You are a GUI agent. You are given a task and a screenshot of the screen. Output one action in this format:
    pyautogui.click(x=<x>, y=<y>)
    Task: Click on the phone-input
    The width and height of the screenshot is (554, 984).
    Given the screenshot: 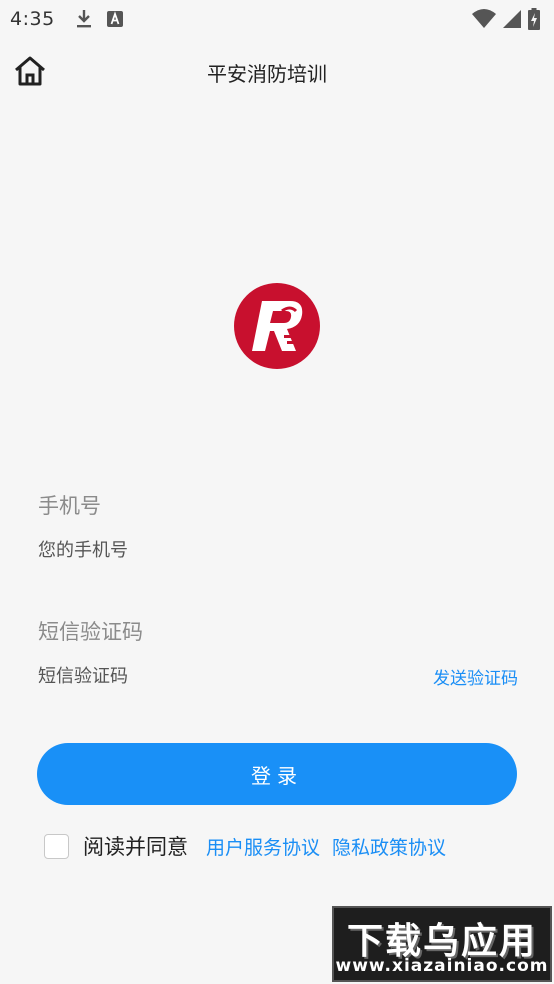 What is the action you would take?
    pyautogui.click(x=218, y=550)
    